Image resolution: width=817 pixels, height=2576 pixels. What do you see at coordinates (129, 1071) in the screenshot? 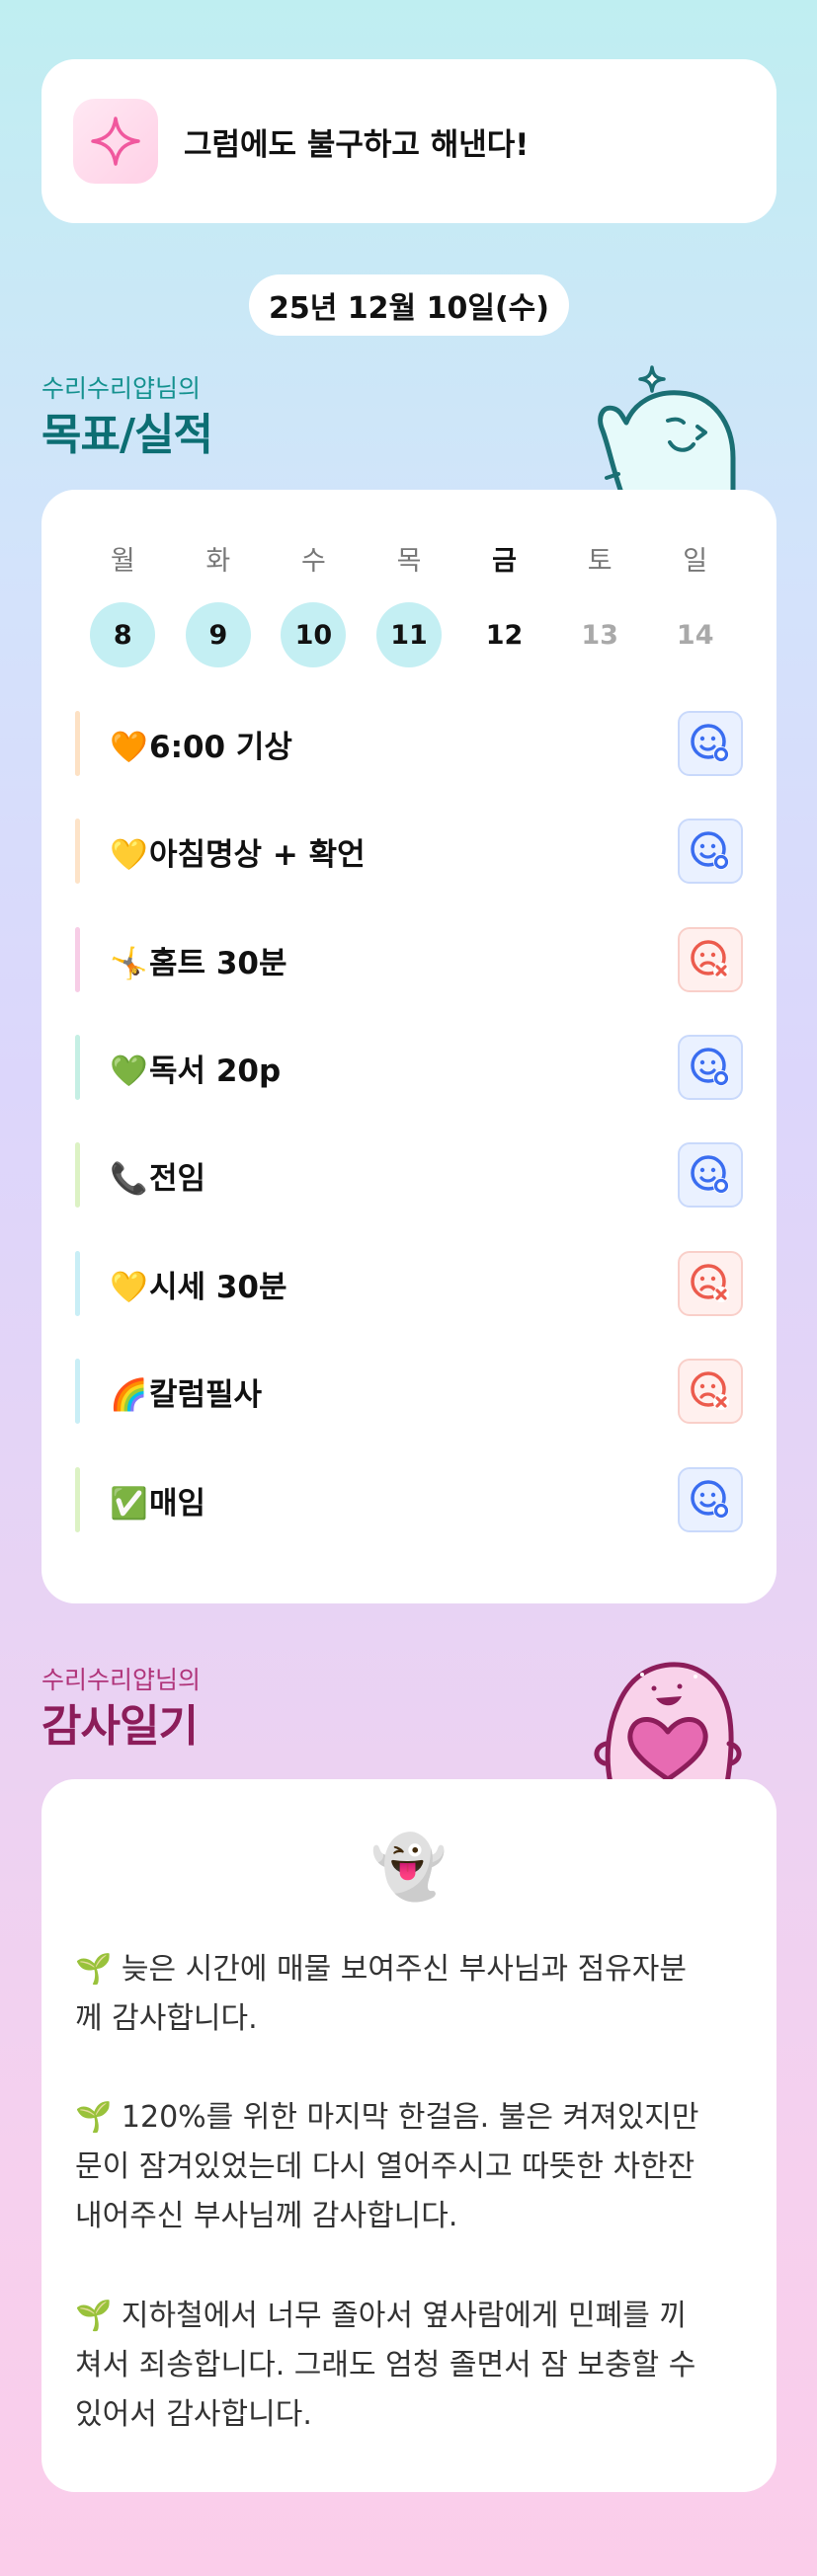
I see `goal-emoji: 💚` at bounding box center [129, 1071].